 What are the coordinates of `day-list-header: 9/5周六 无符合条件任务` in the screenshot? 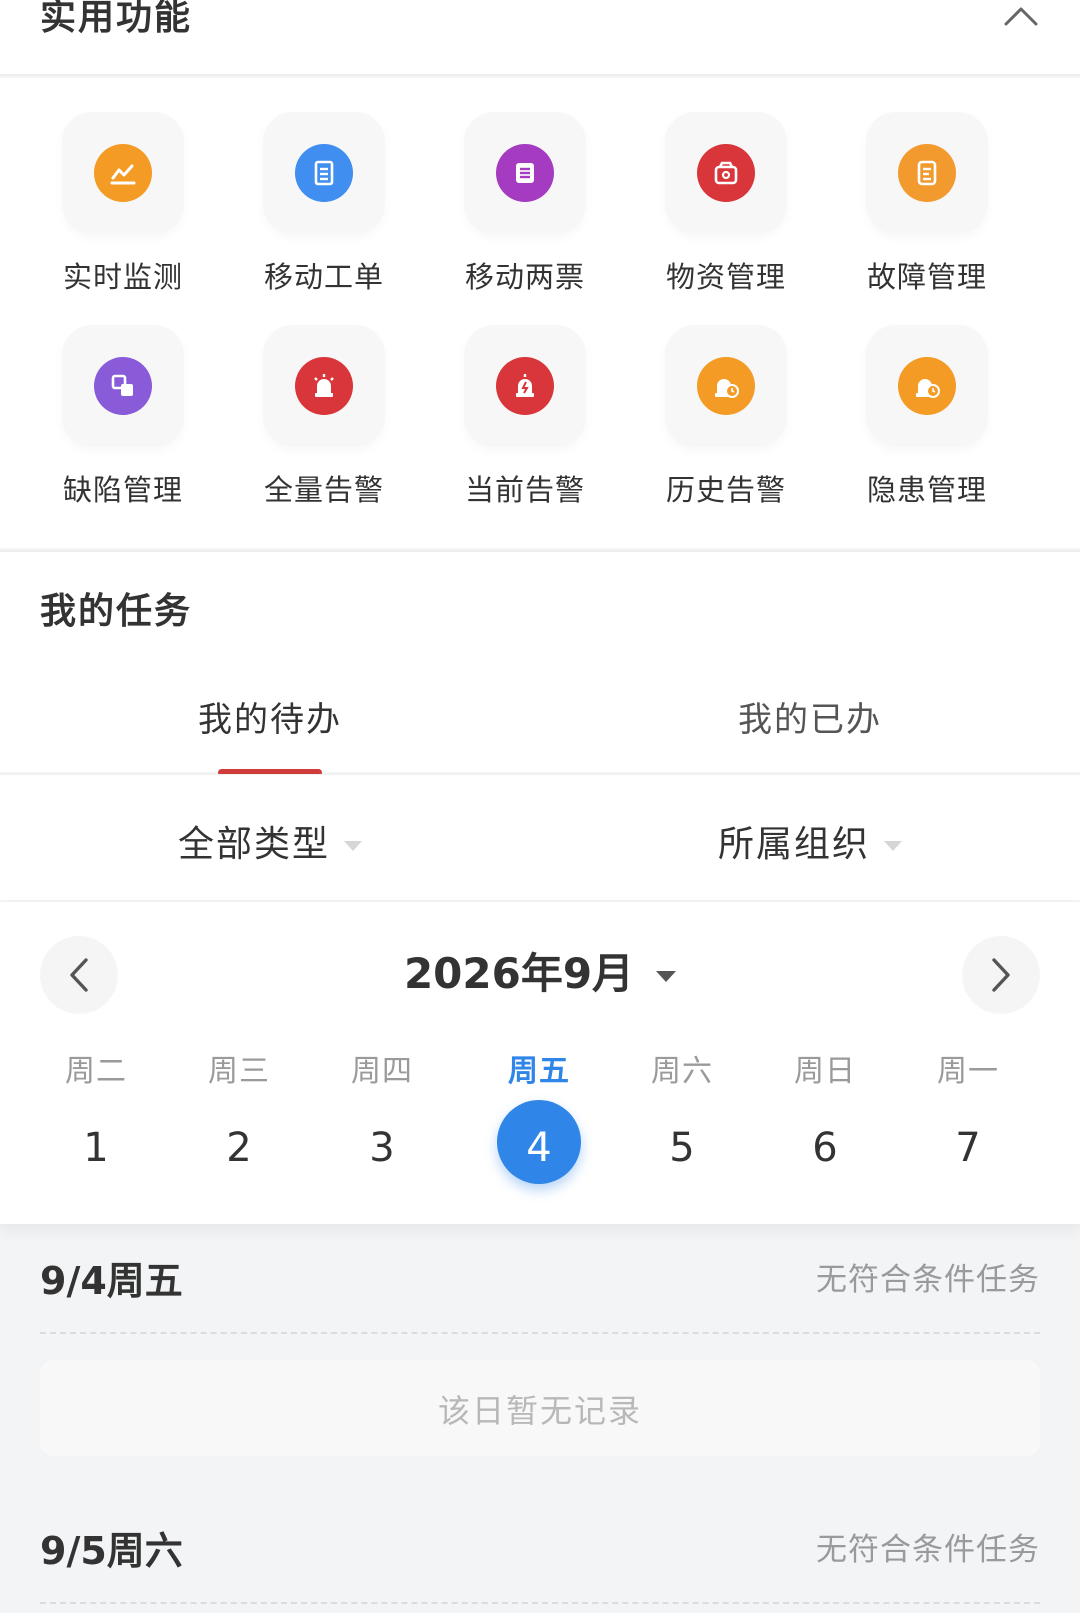 It's located at (540, 1550).